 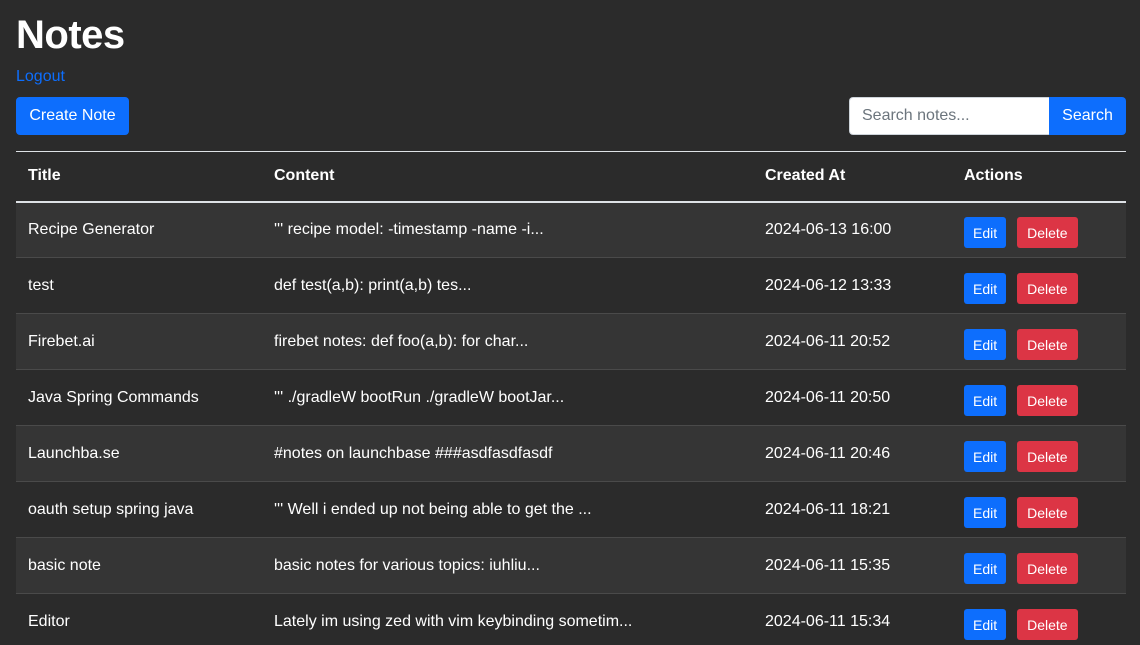 What do you see at coordinates (828, 397) in the screenshot?
I see `note-created-at: 2024-06-11 20:50` at bounding box center [828, 397].